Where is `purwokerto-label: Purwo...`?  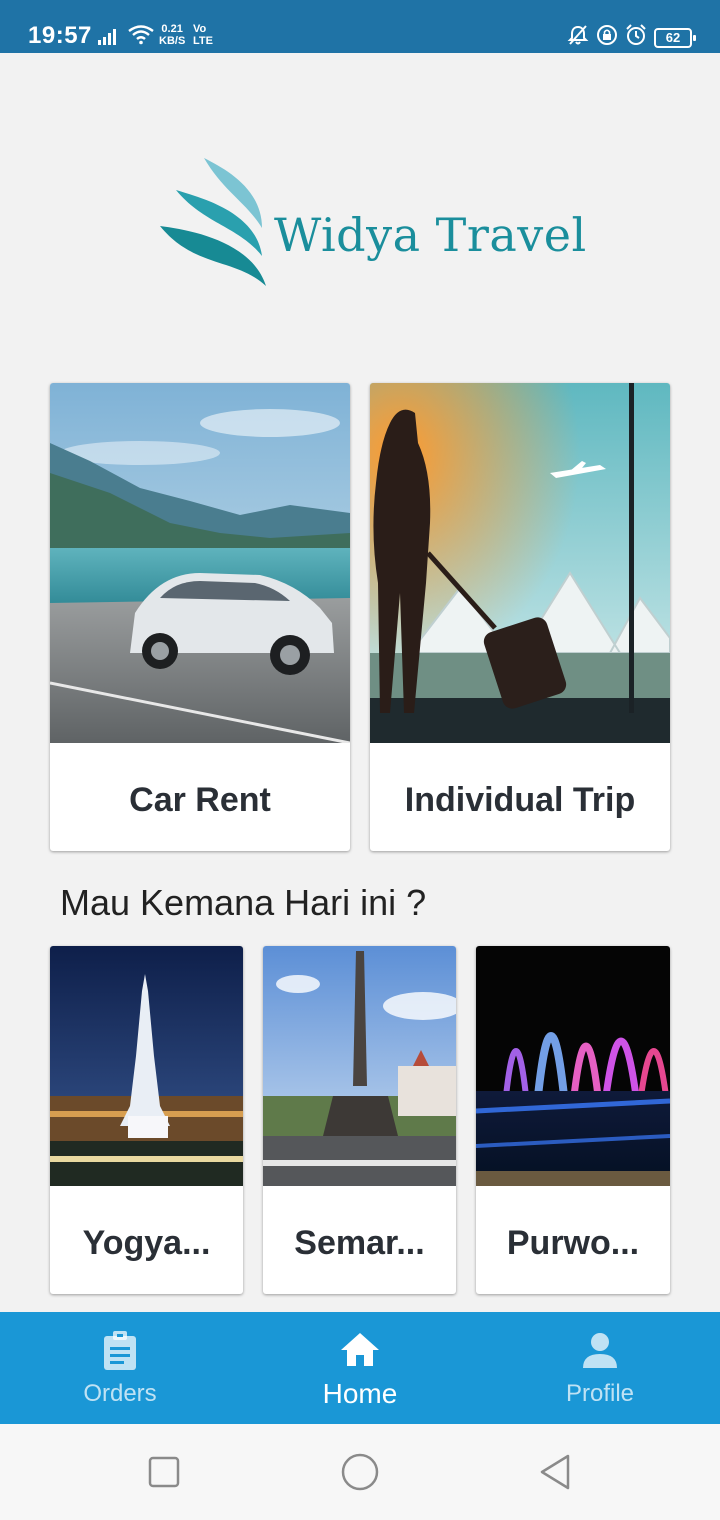
purwokerto-label: Purwo... is located at coordinates (573, 1243).